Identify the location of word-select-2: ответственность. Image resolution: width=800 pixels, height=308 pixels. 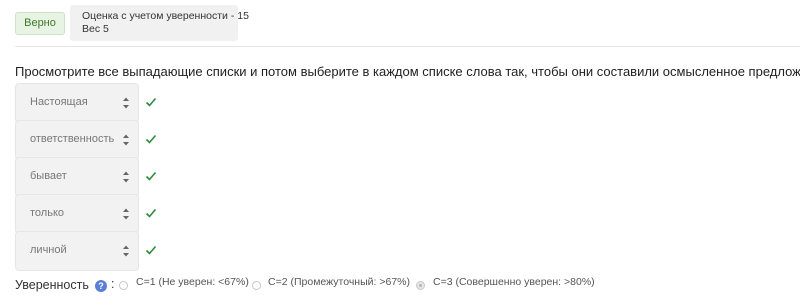
(77, 140).